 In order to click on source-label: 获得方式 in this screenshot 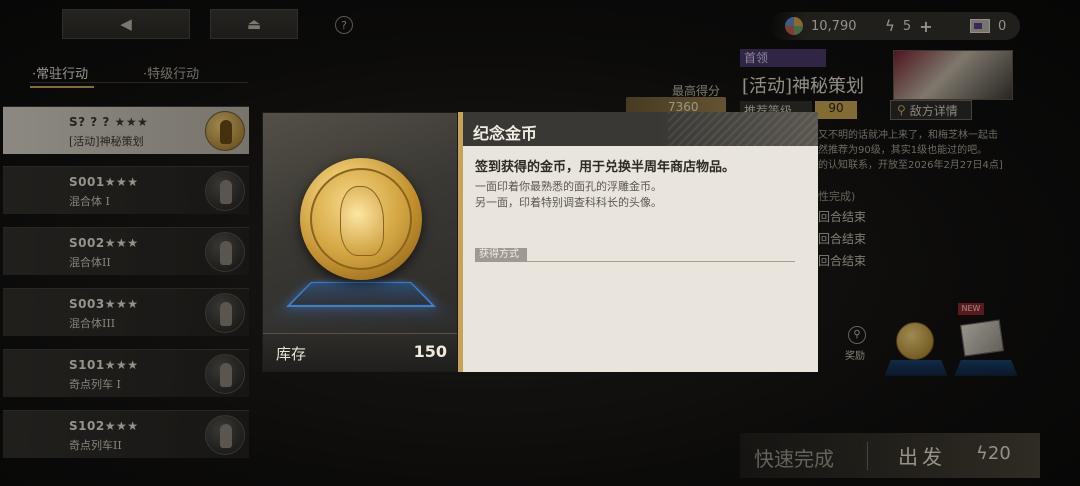, I will do `click(501, 255)`.